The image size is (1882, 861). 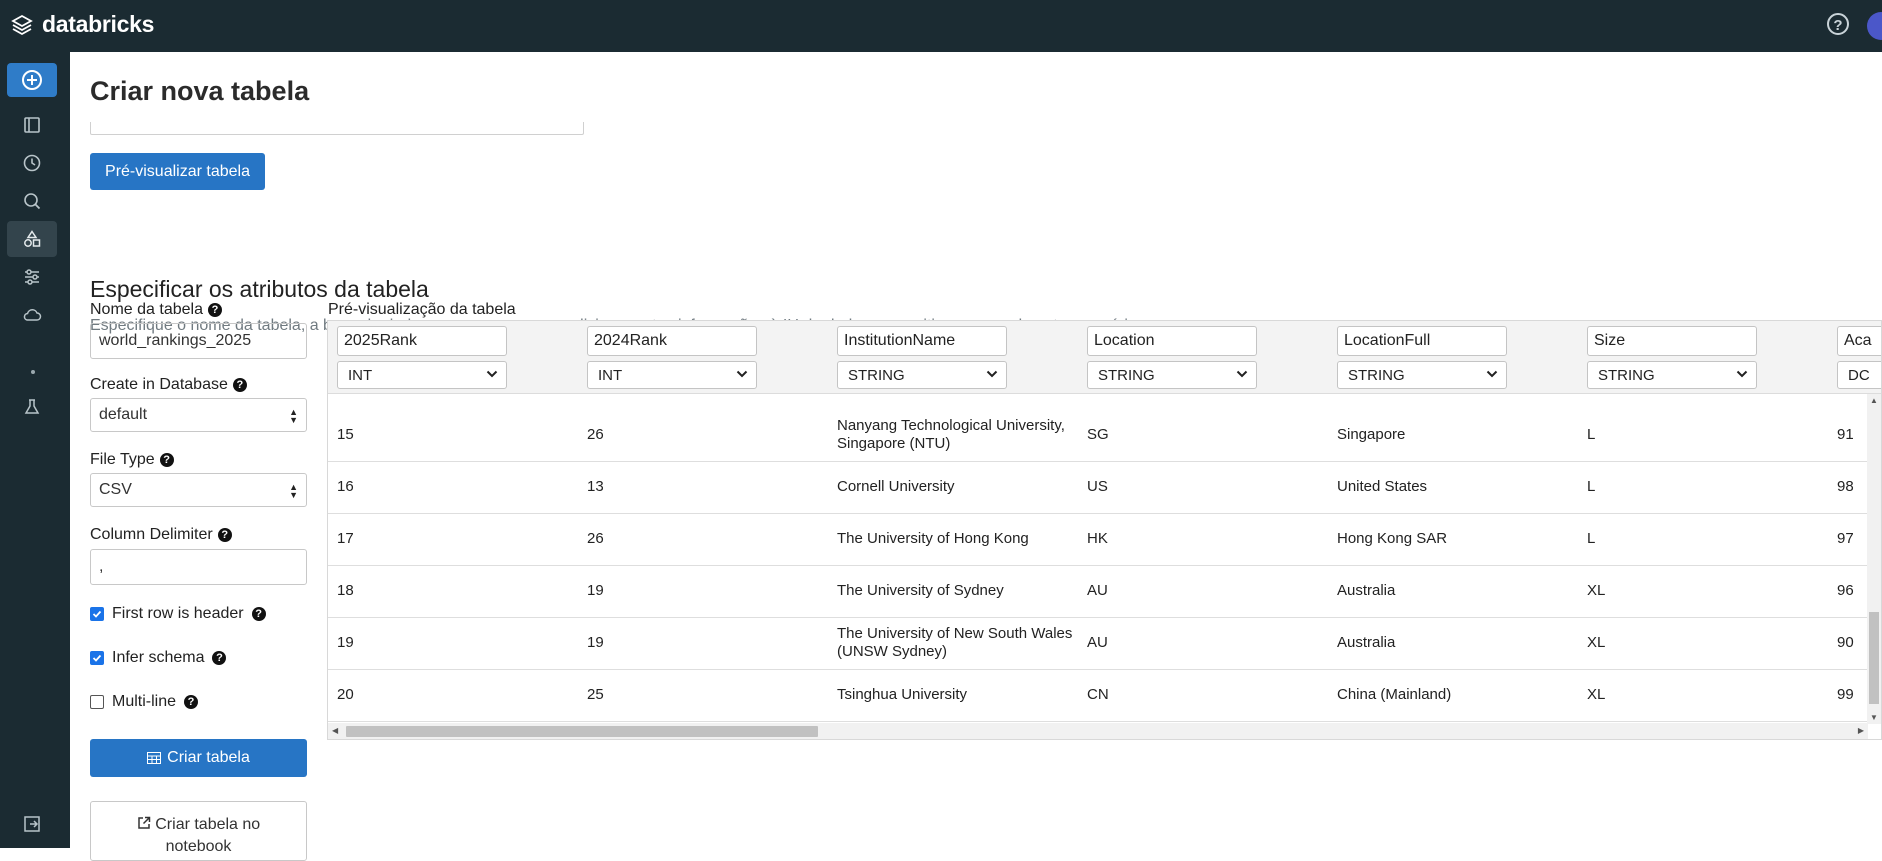 I want to click on file-type-select-value: CSV, so click(x=115, y=489).